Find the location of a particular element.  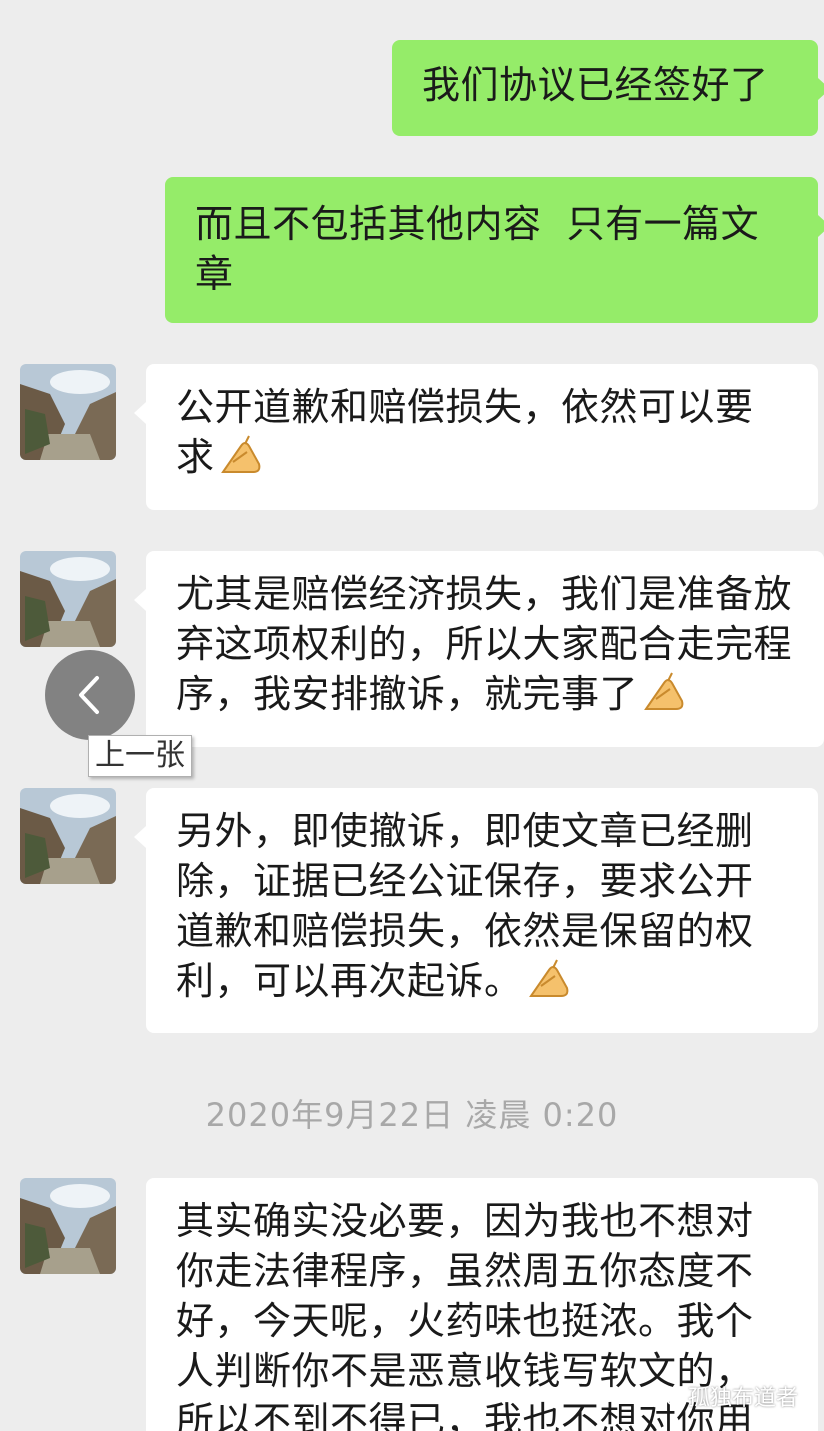

message-timestamp: 2020年9月22日 凌晨 0:20 is located at coordinates (412, 1115).